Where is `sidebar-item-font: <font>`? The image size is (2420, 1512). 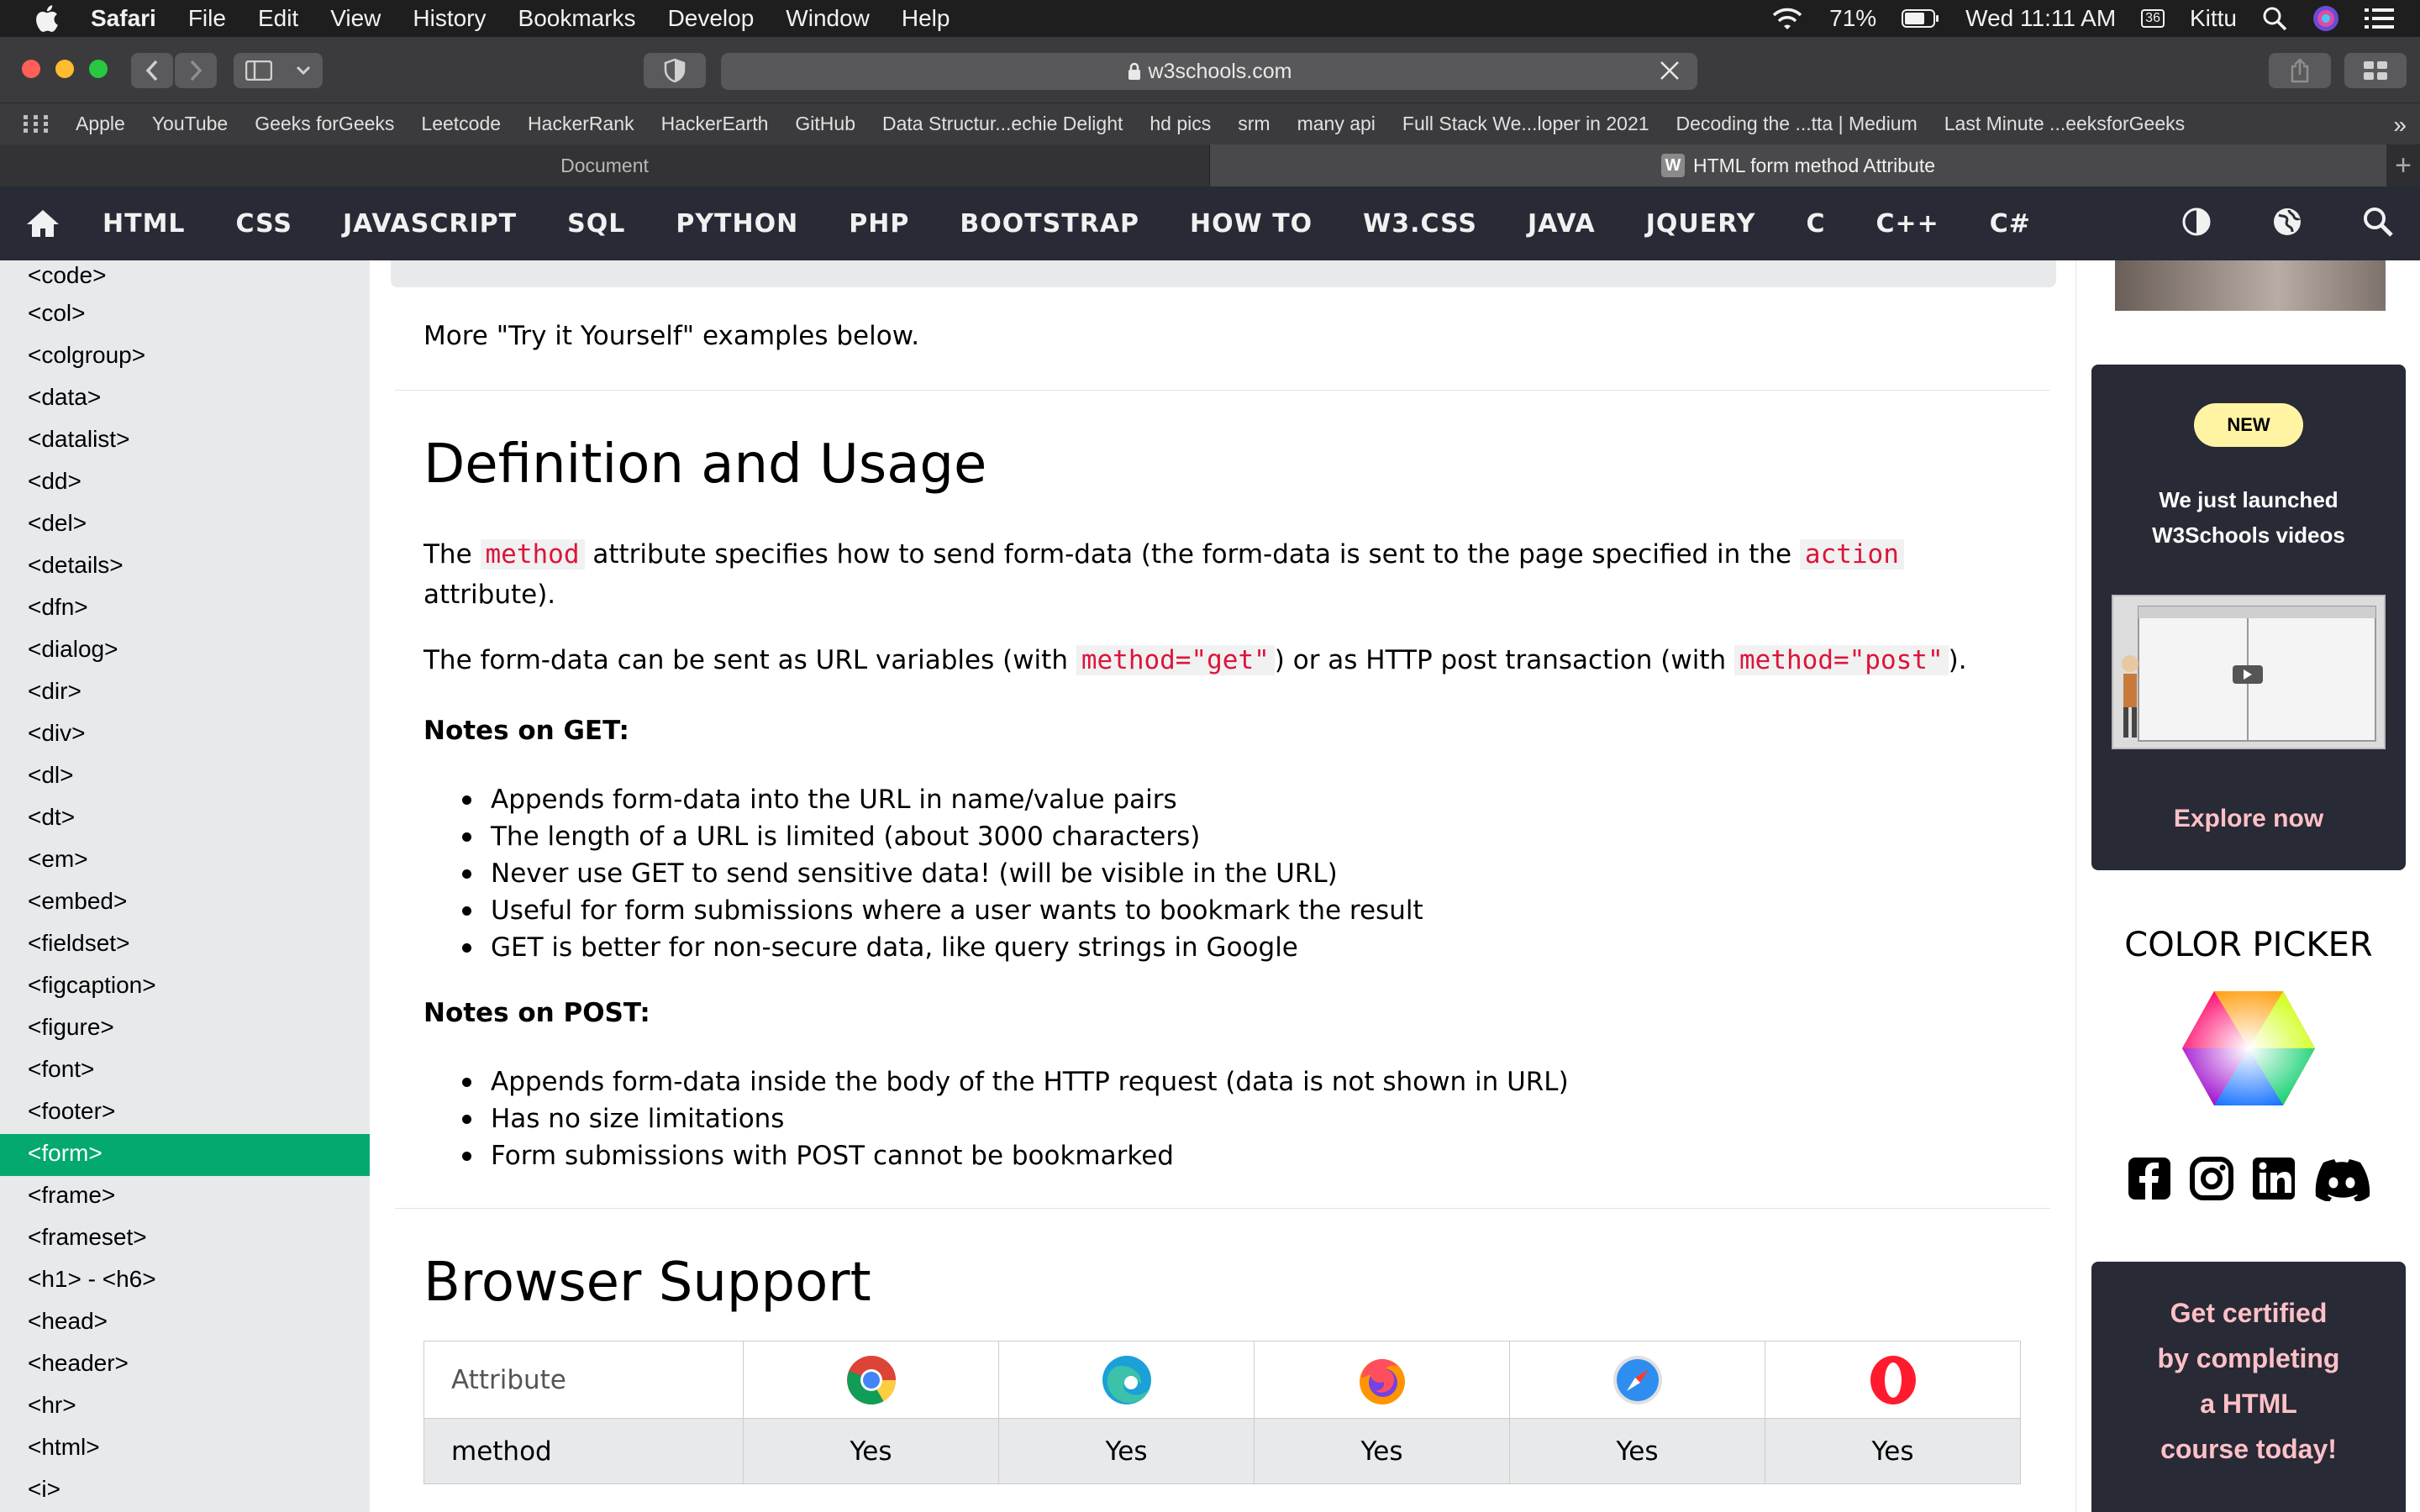 sidebar-item-font: <font> is located at coordinates (185, 1071).